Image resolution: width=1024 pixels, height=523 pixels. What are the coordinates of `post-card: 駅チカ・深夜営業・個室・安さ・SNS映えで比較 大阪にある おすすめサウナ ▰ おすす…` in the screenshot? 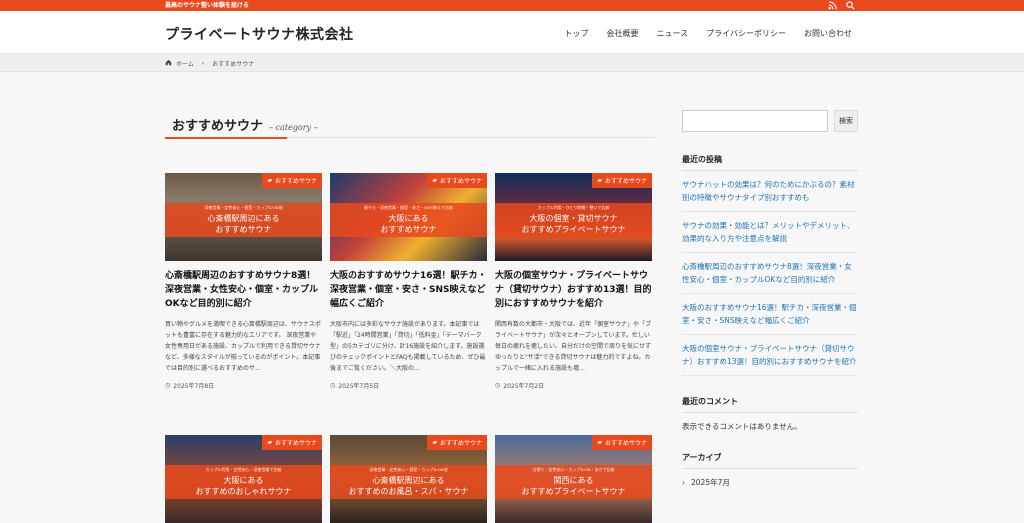 It's located at (408, 281).